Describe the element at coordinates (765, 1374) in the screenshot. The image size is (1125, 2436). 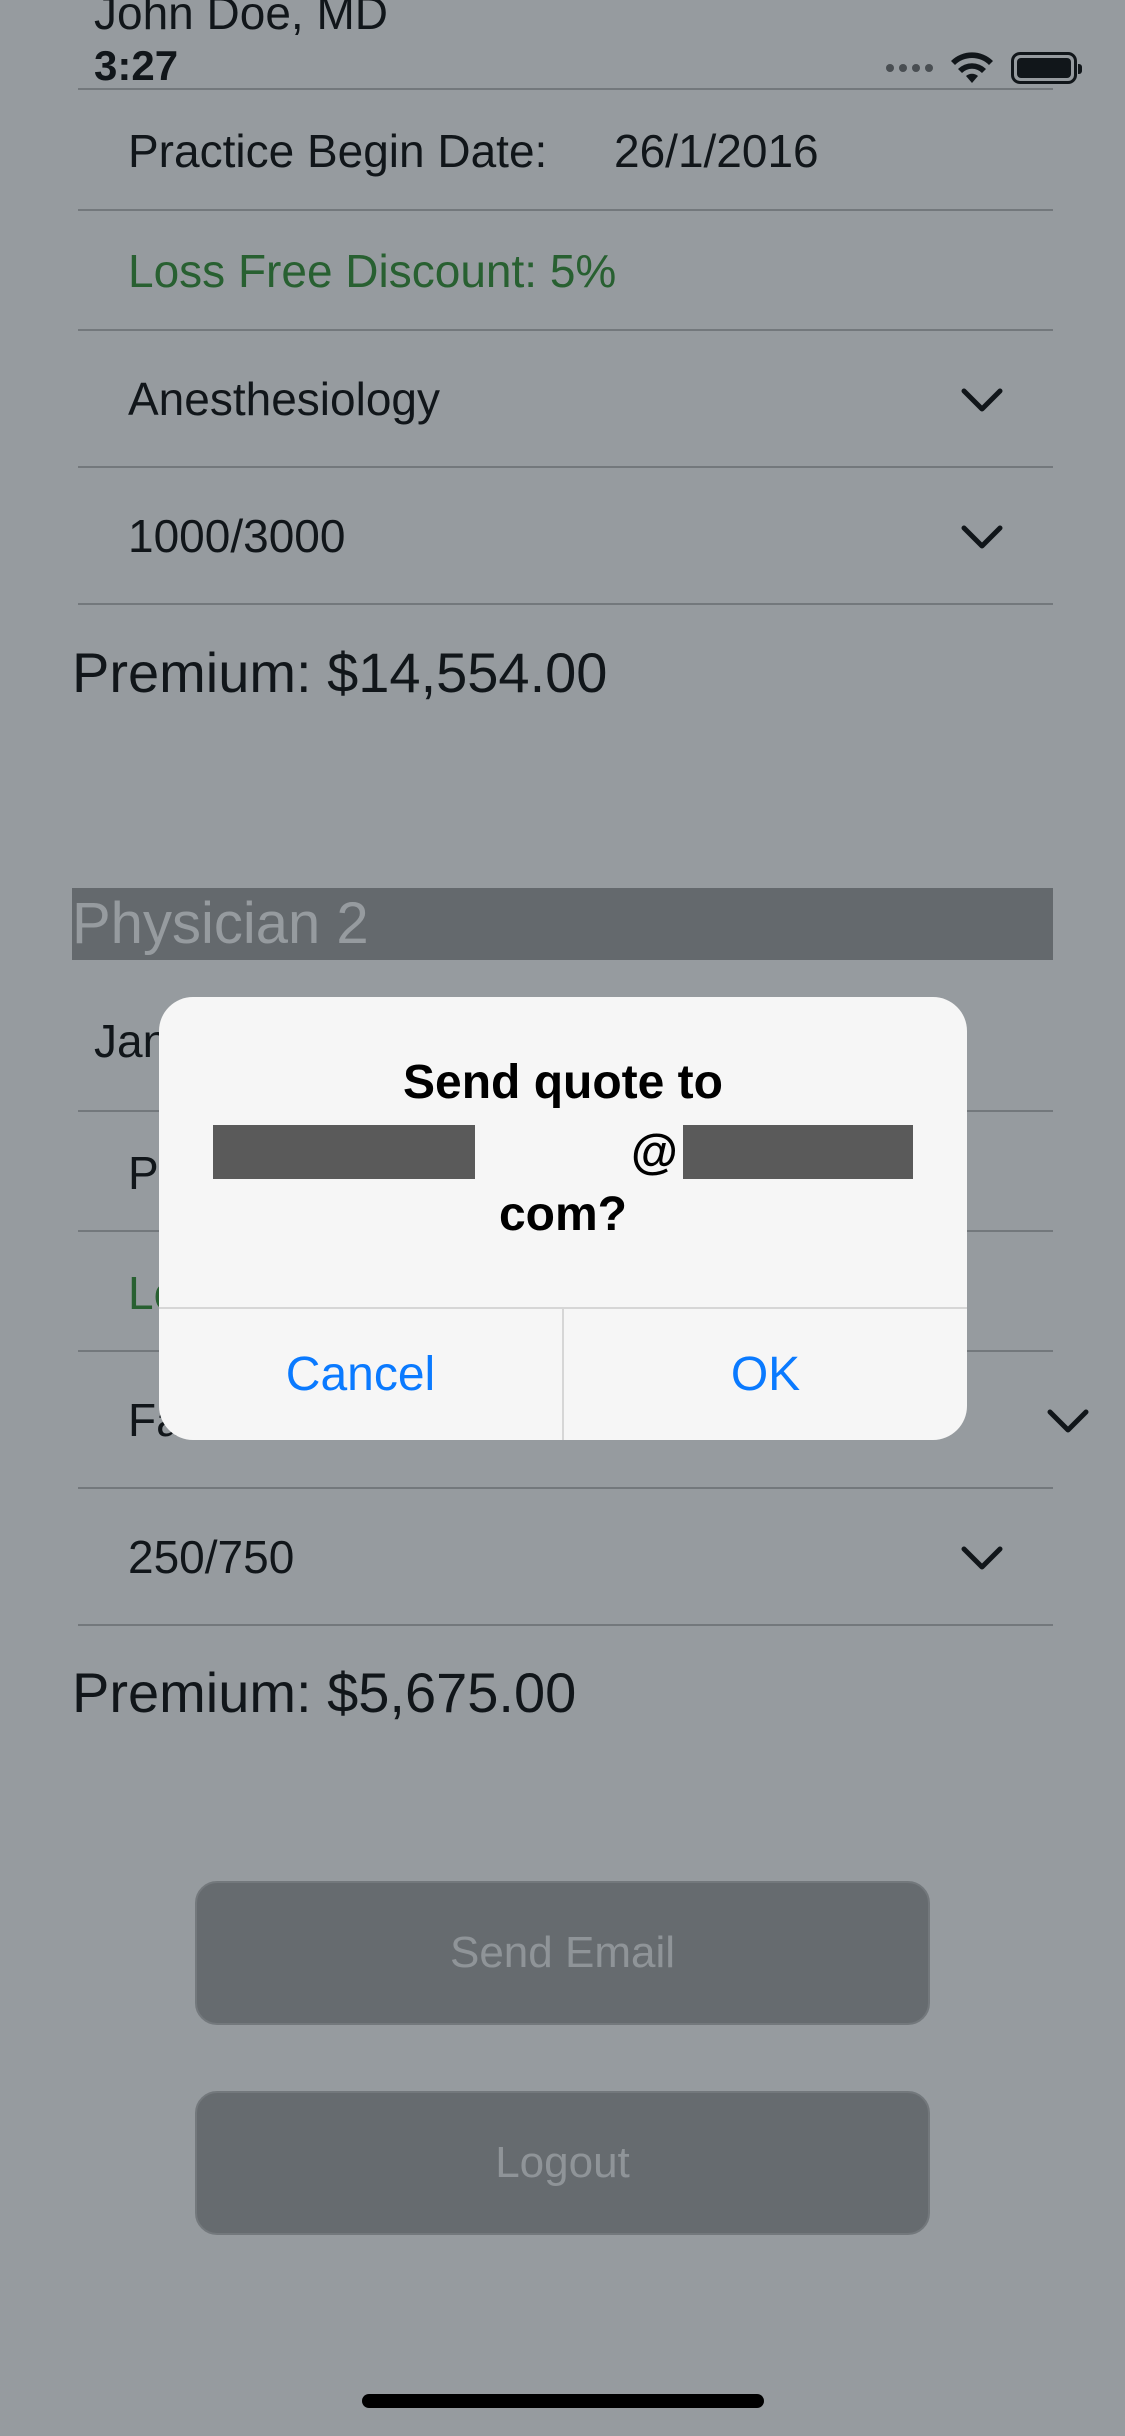
I see `ok-button: OK` at that location.